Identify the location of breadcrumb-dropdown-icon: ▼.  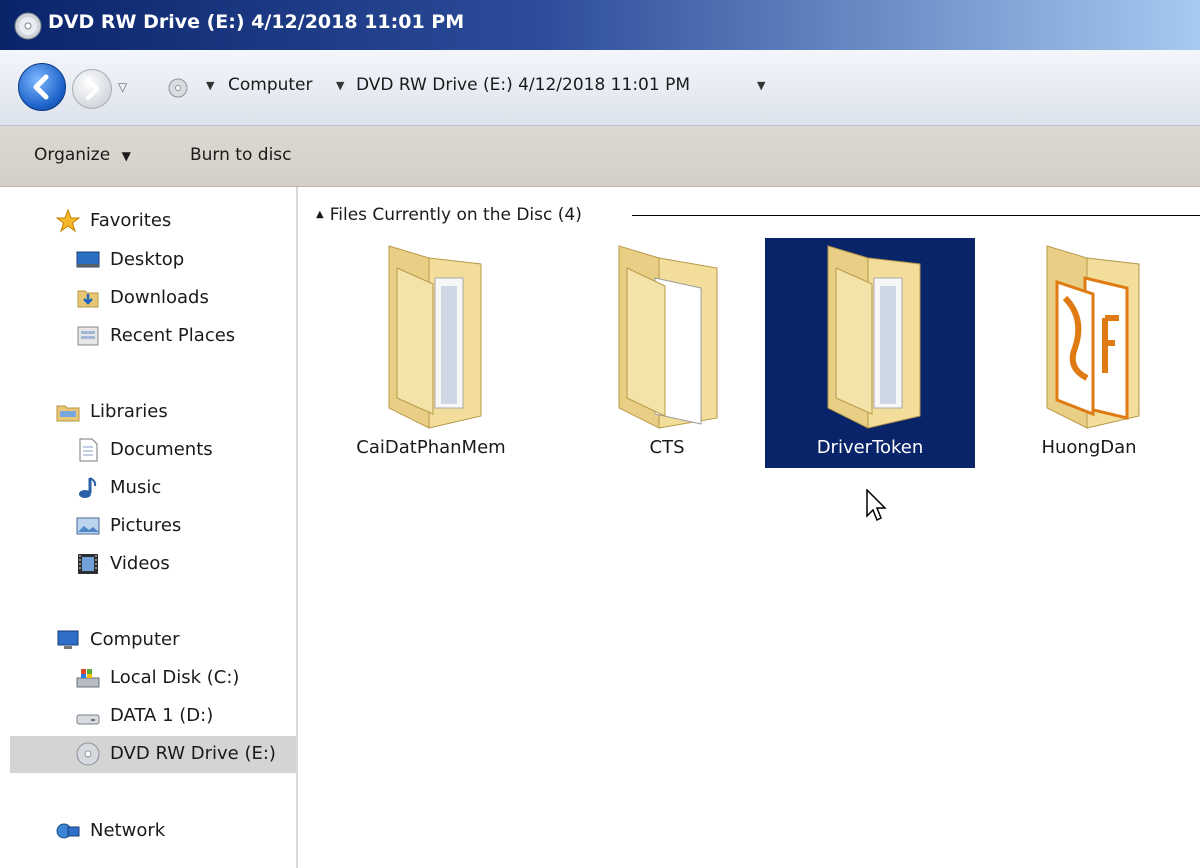
(761, 85).